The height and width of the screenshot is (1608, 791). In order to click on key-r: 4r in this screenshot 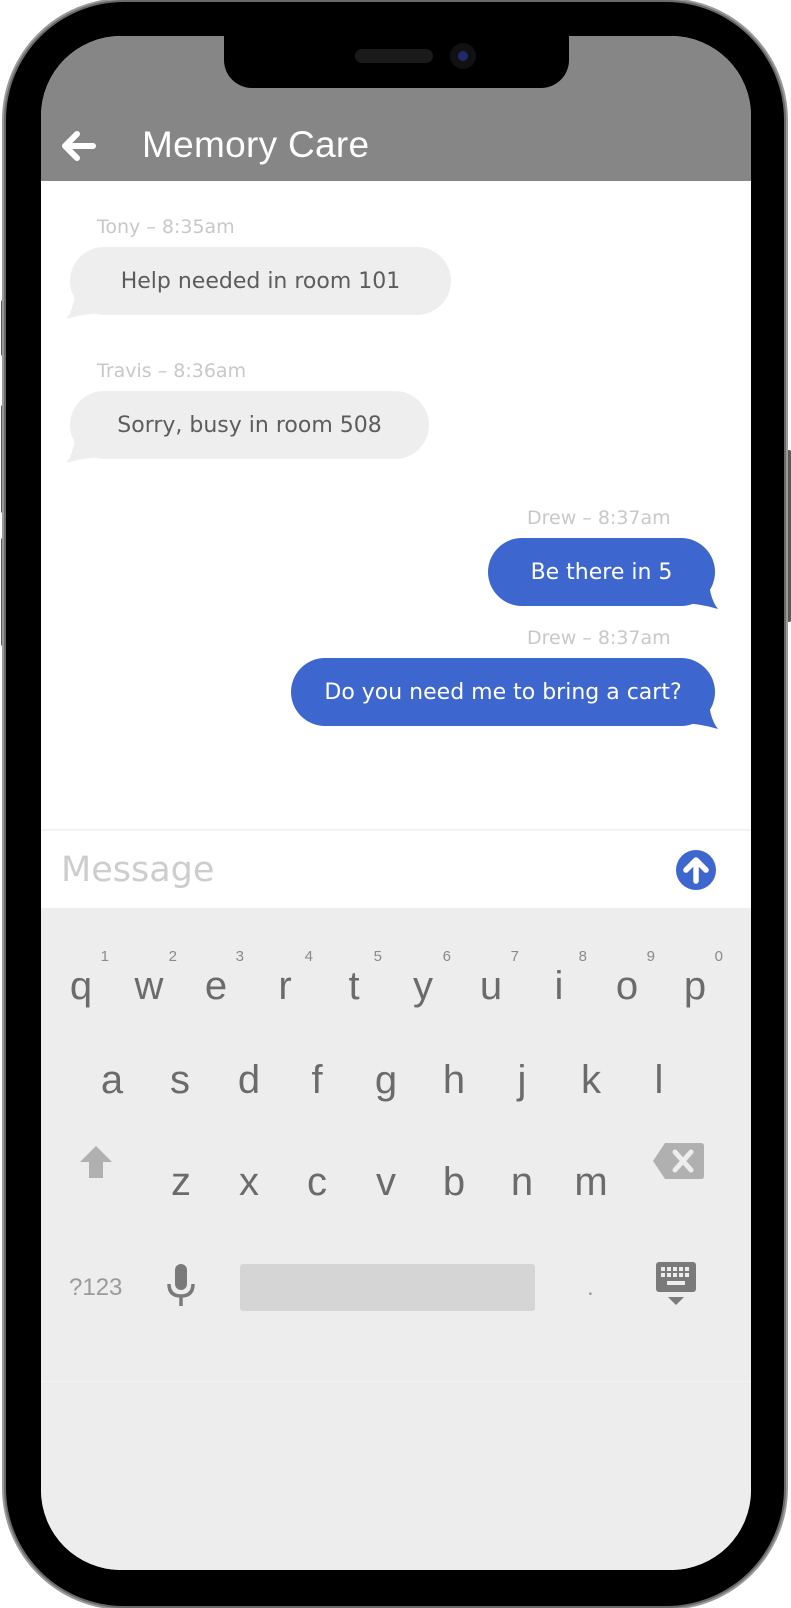, I will do `click(285, 993)`.